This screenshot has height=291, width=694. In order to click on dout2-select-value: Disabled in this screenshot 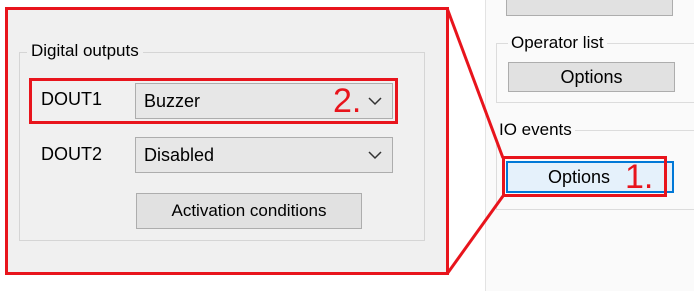, I will do `click(179, 154)`.